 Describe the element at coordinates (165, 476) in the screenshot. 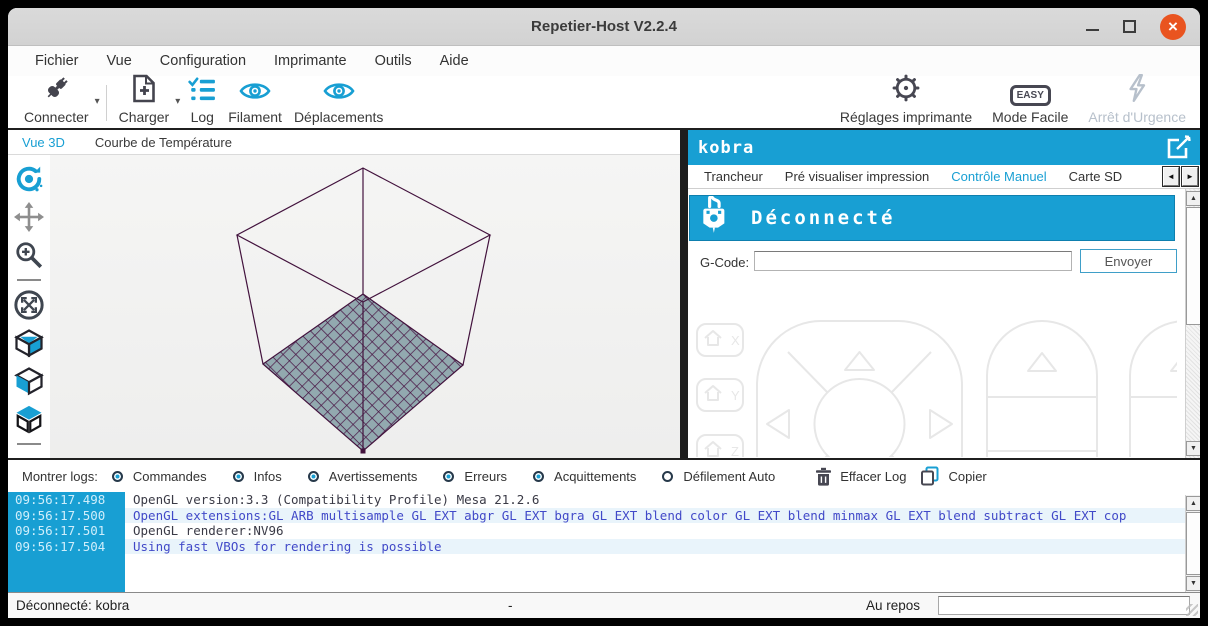

I see `log-filter-toggle: Commandes` at that location.